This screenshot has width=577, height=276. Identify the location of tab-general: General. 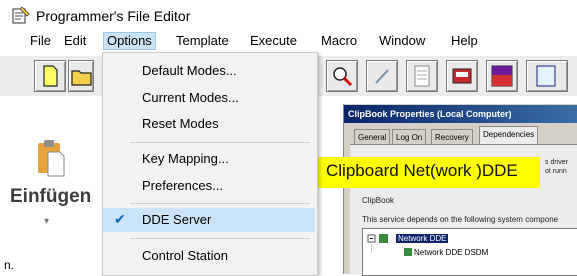
(372, 137).